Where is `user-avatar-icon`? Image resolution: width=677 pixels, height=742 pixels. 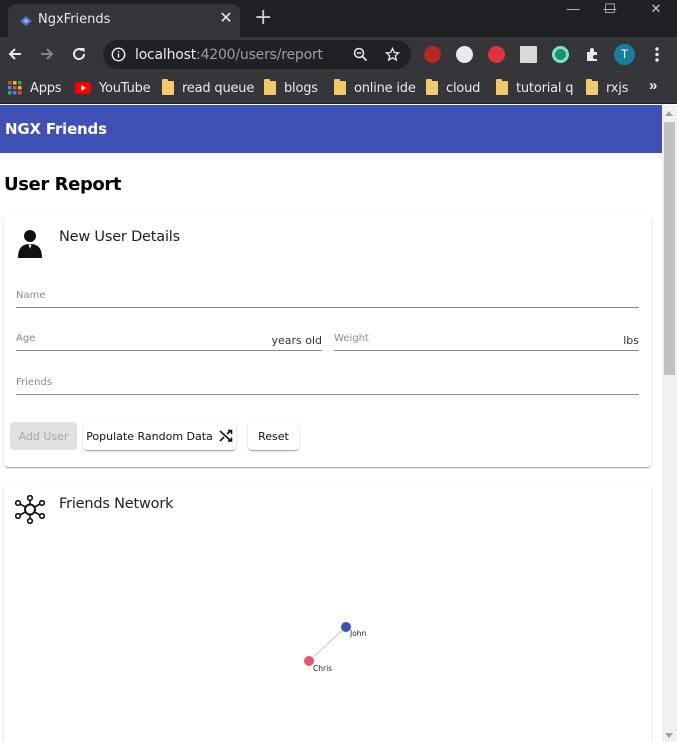 user-avatar-icon is located at coordinates (30, 244).